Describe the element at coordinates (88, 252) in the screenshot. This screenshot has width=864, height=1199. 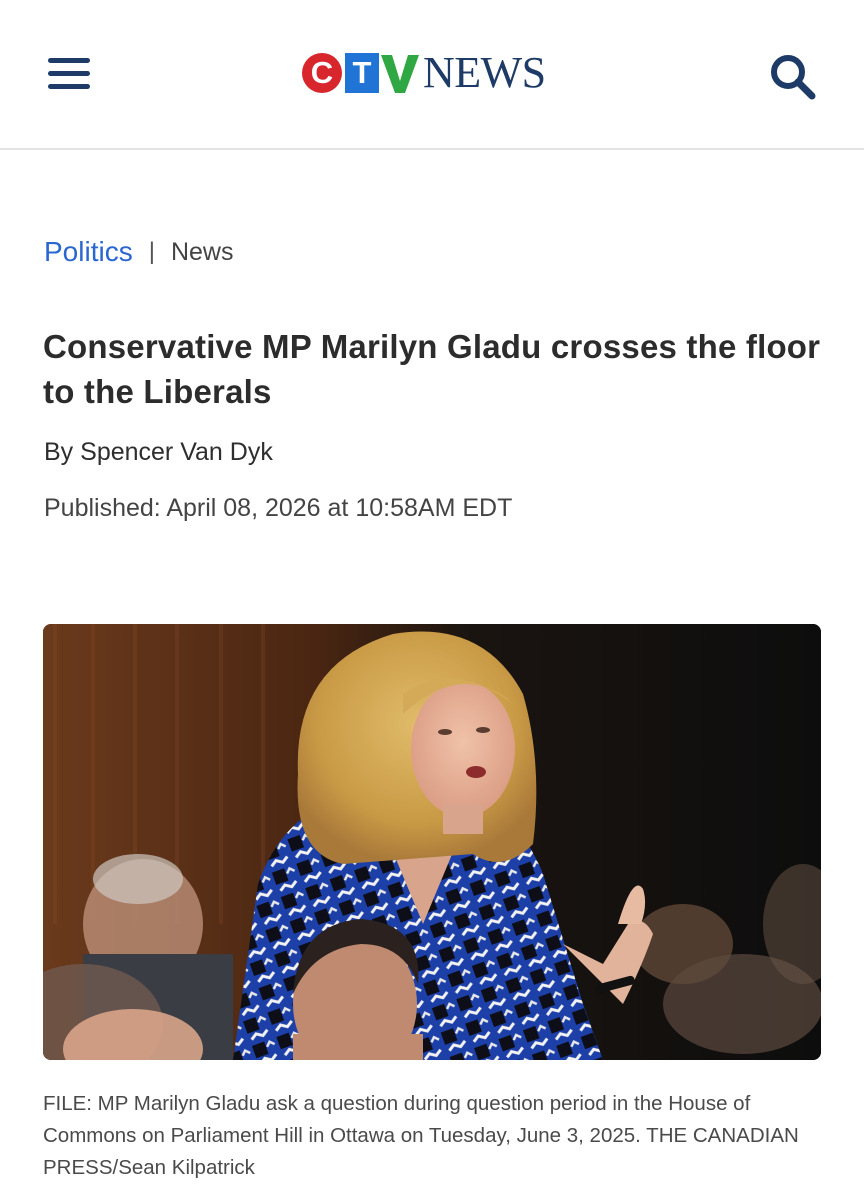
I see `section-link-politics: Politics` at that location.